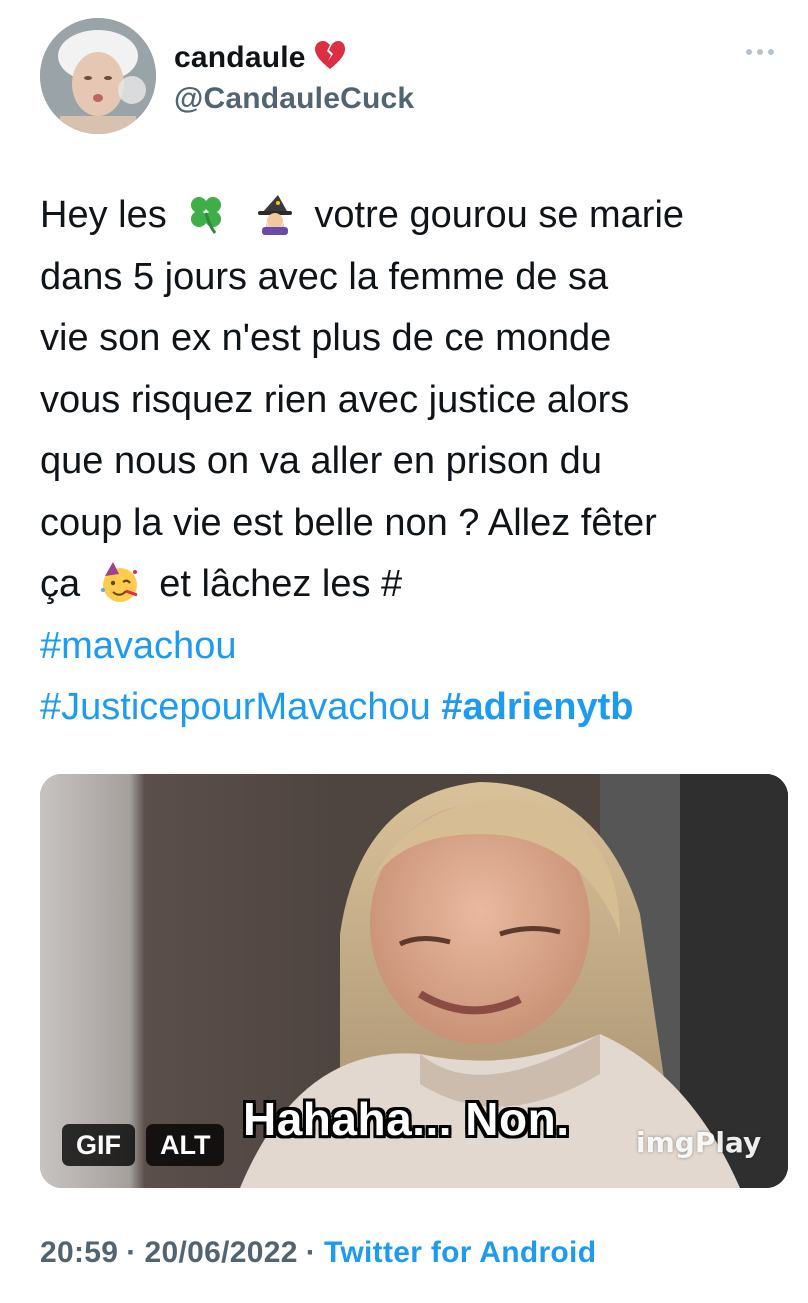 This screenshot has height=1303, width=808. Describe the element at coordinates (103, 215) in the screenshot. I see `text-segment: Hey les` at that location.